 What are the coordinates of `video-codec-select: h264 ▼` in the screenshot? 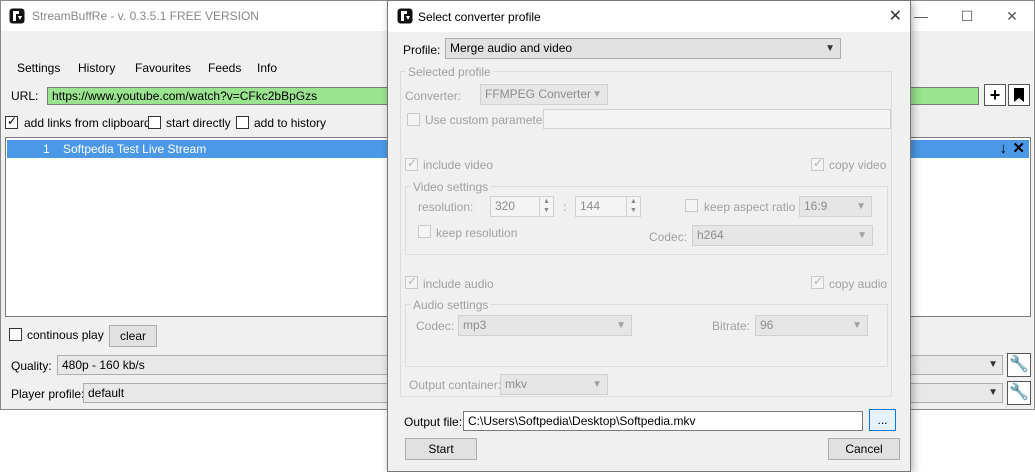 It's located at (782, 235).